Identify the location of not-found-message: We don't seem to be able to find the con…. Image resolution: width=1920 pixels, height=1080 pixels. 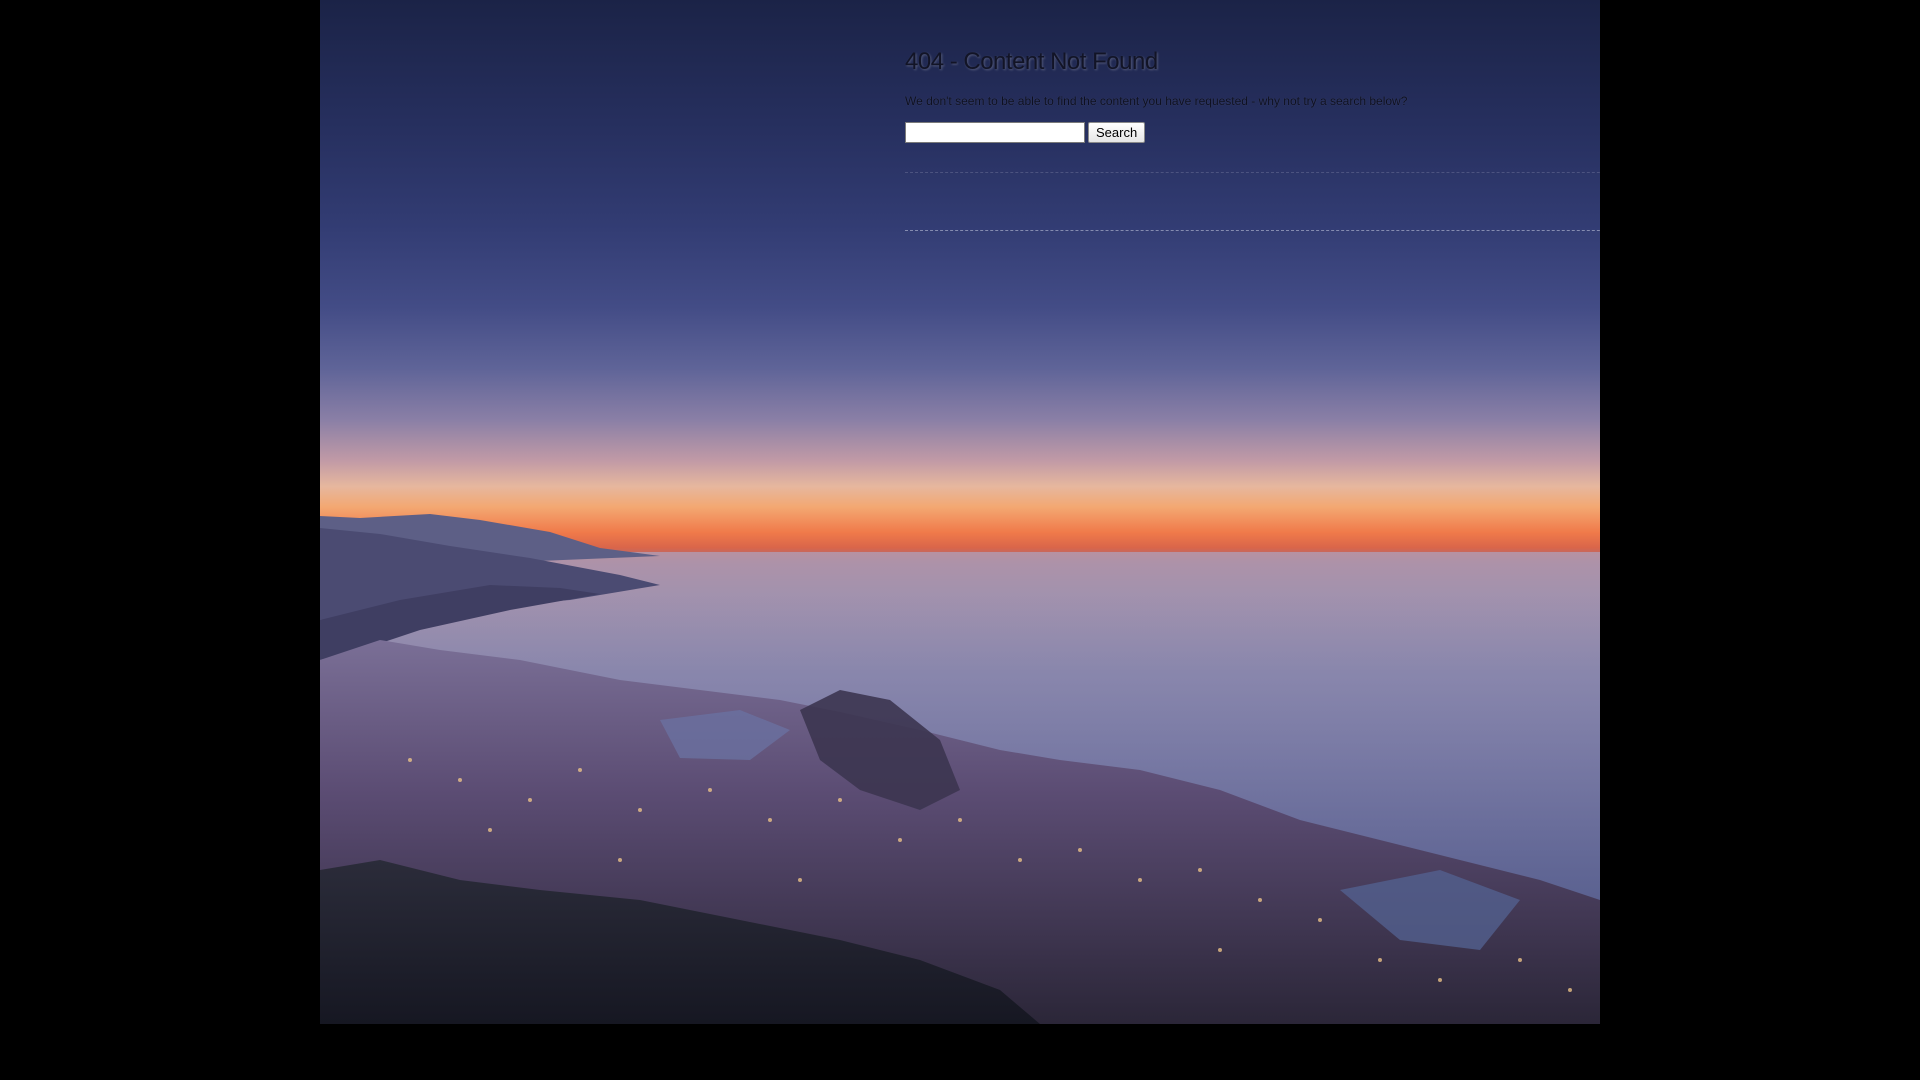
(1156, 101).